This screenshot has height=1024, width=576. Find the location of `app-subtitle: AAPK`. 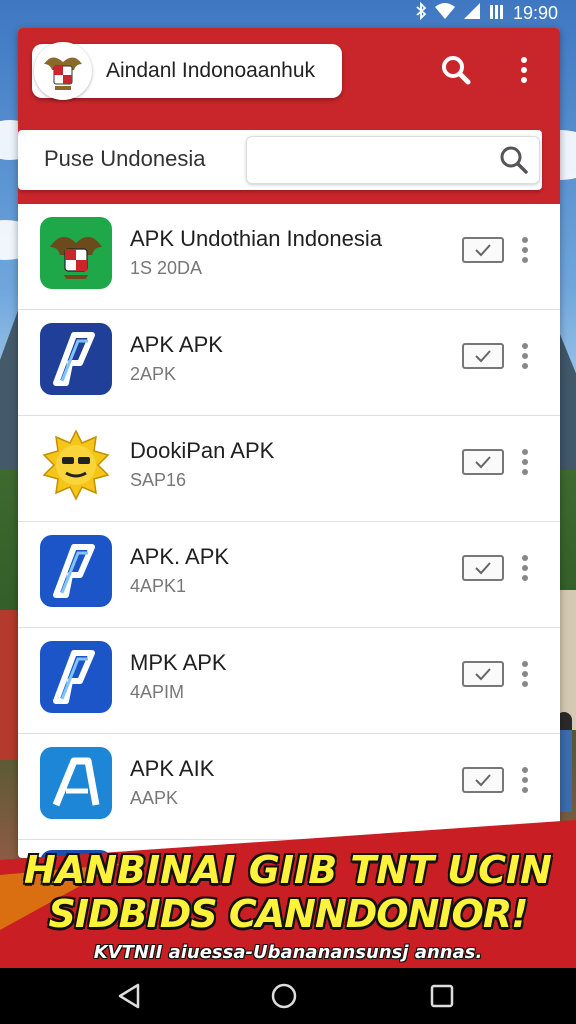

app-subtitle: AAPK is located at coordinates (154, 798).